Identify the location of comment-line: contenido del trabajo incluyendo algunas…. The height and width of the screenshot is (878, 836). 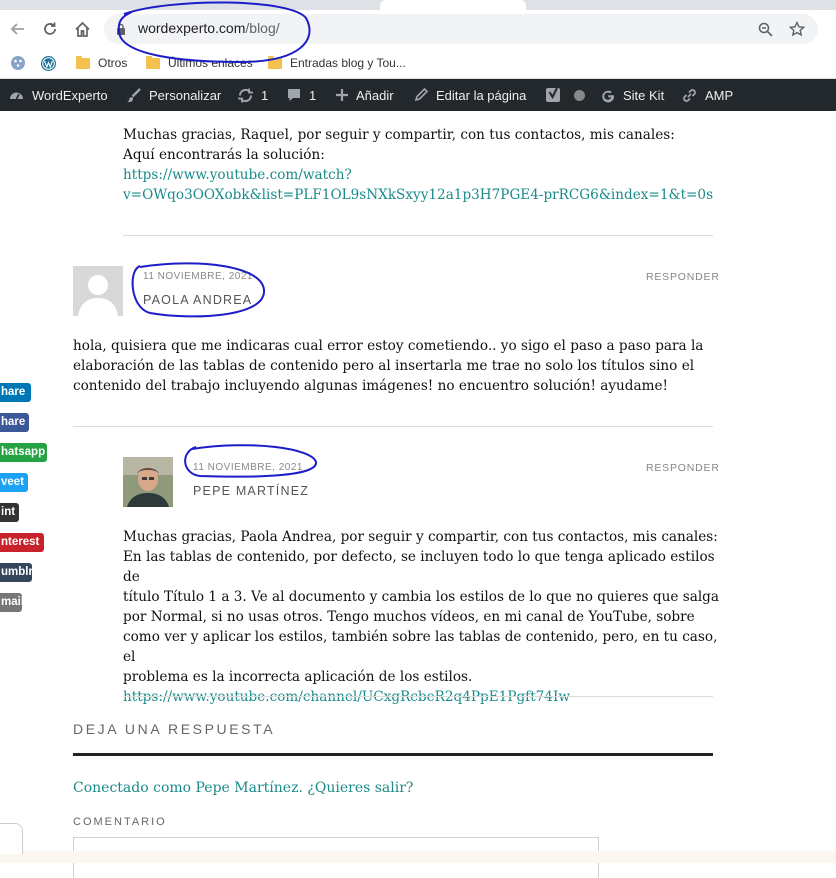
(370, 386).